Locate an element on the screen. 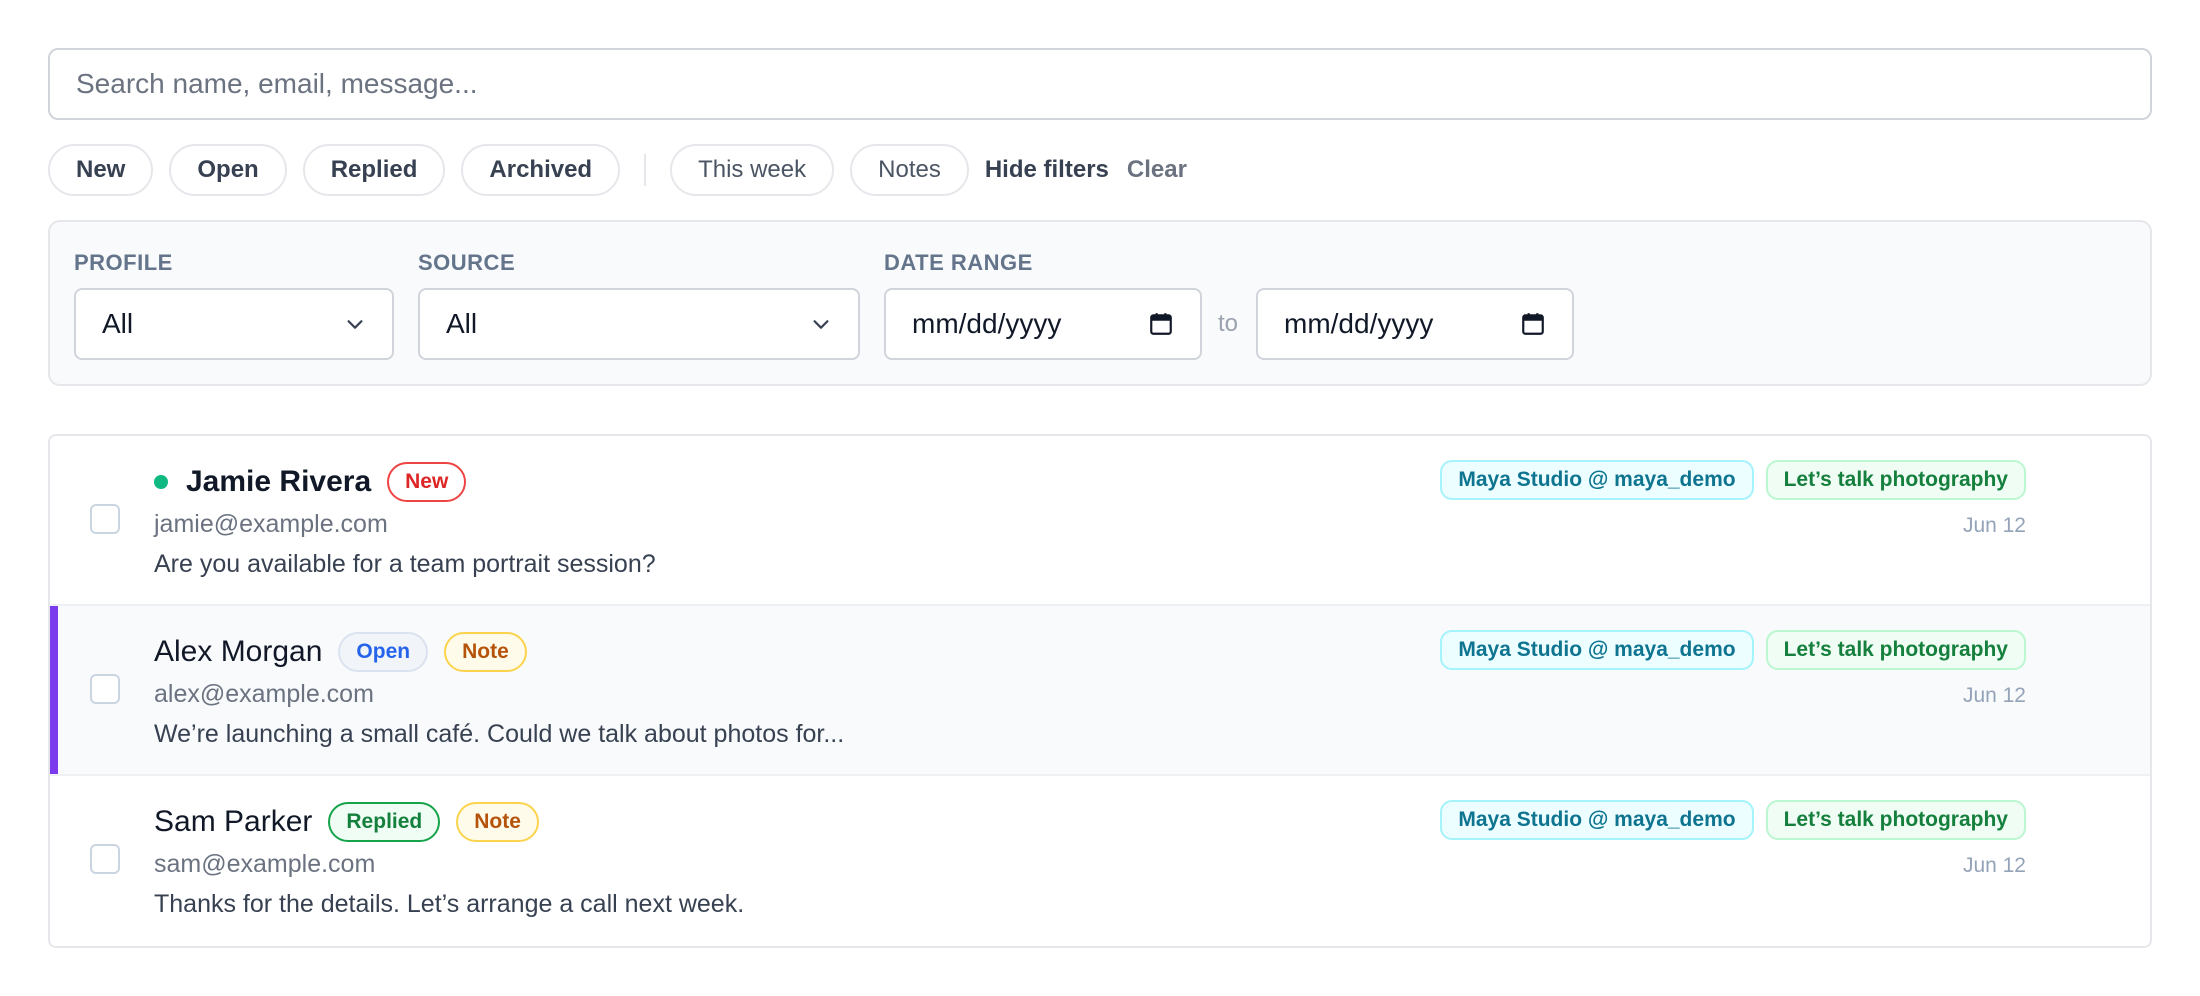 The height and width of the screenshot is (996, 2200). profile-filter-label: PROFILE is located at coordinates (123, 262).